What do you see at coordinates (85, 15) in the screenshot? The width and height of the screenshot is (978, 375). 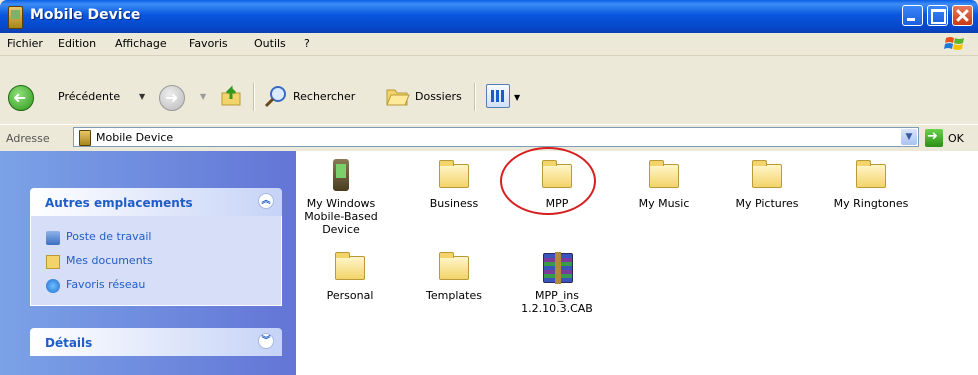 I see `window-title: Mobile Device` at bounding box center [85, 15].